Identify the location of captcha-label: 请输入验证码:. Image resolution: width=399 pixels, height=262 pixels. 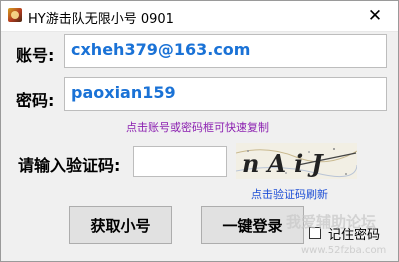
(69, 165).